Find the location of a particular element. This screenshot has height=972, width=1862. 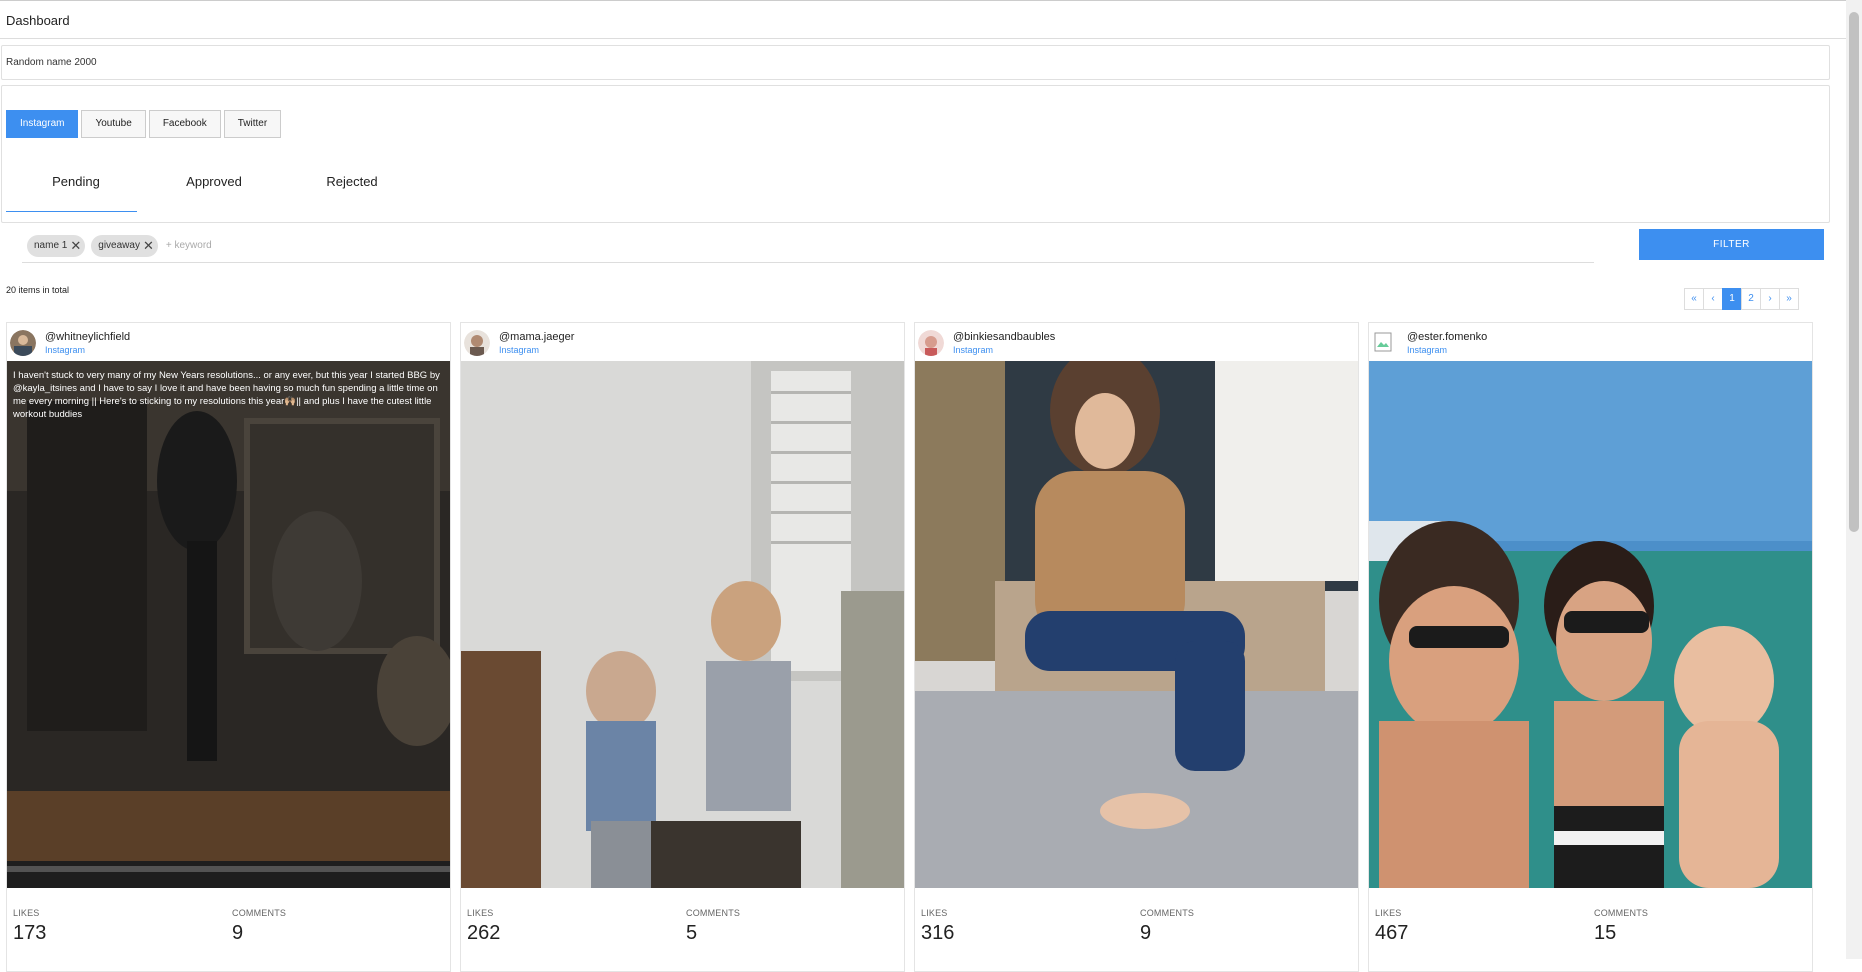

avatar-broken-image-icon is located at coordinates (1385, 343).